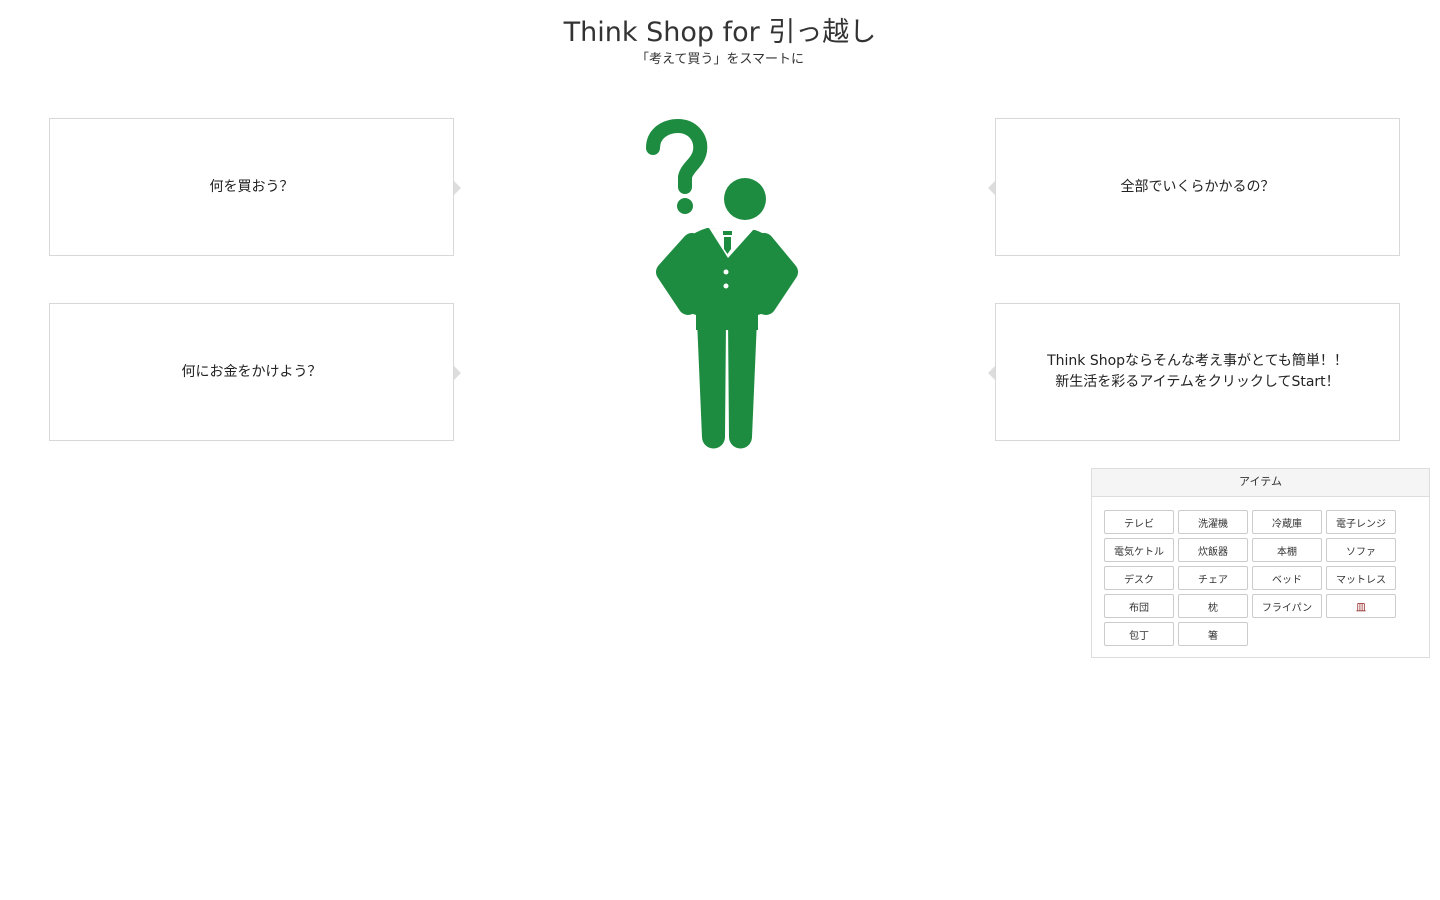 The height and width of the screenshot is (900, 1440). I want to click on item-button: 皿, so click(1361, 606).